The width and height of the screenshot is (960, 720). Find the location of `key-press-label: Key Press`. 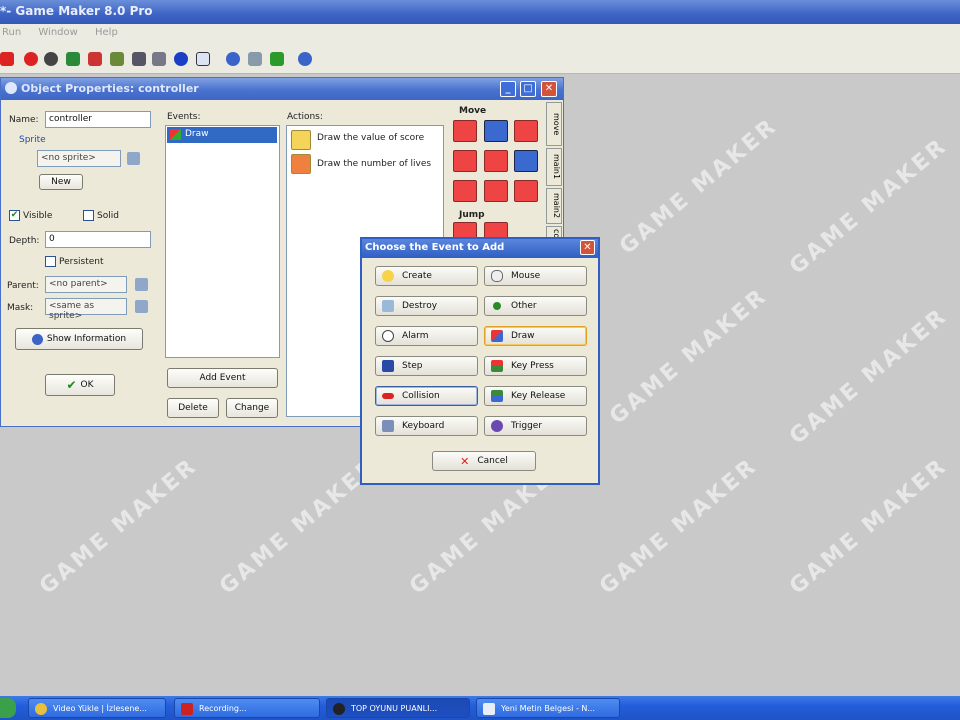

key-press-label: Key Press is located at coordinates (532, 366).